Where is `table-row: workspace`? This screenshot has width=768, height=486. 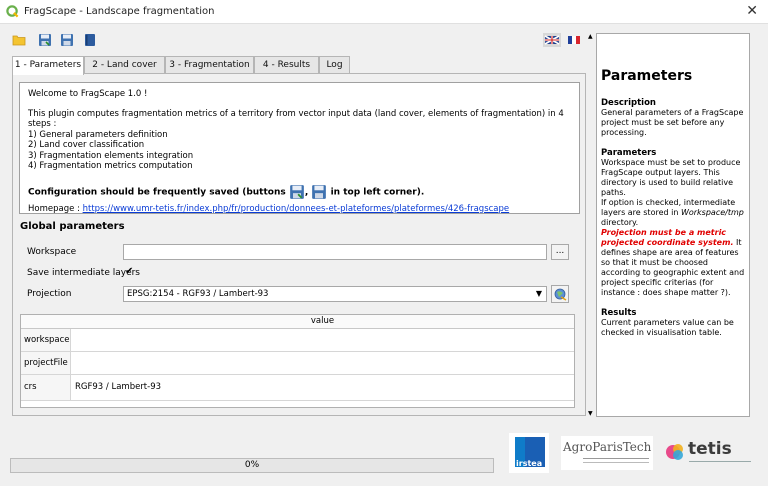
table-row: workspace is located at coordinates (297, 340).